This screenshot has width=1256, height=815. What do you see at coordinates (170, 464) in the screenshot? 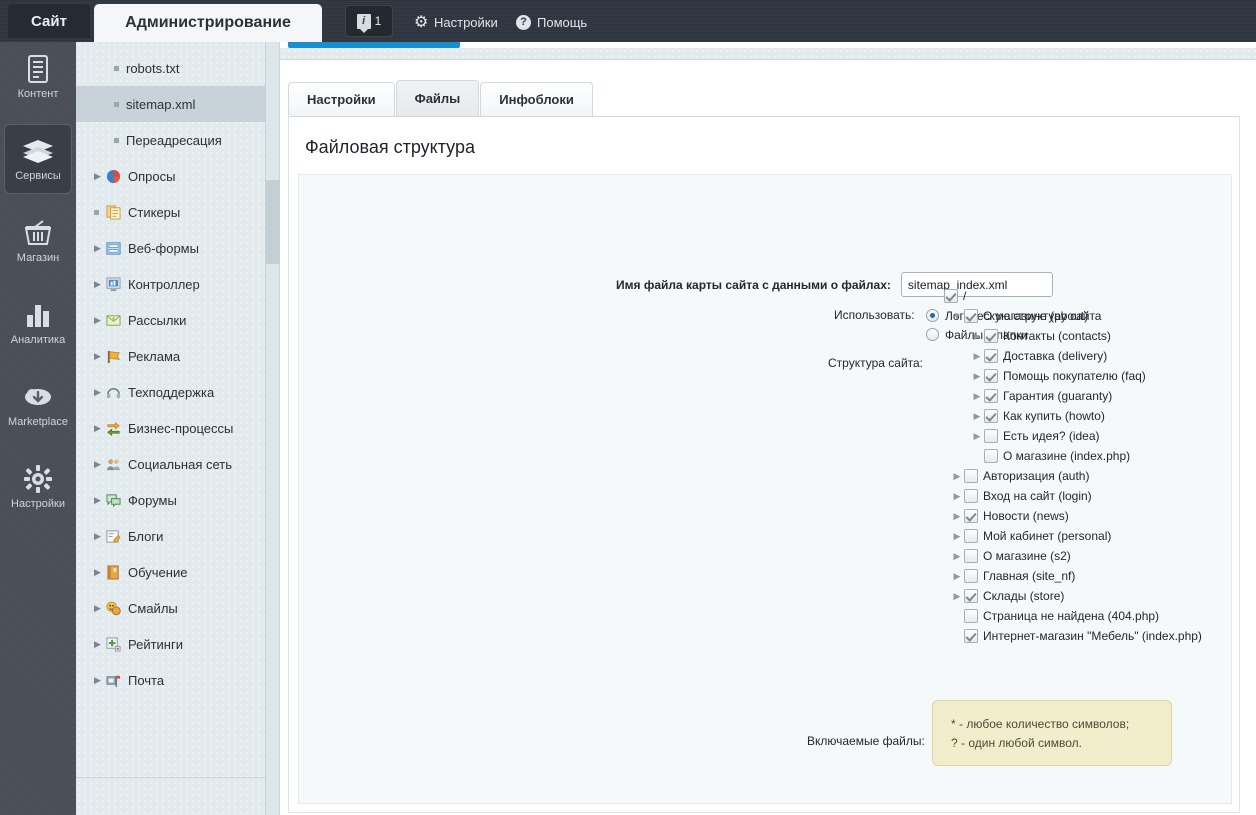
I see `nav-item-12: ▶ Социальная сеть` at bounding box center [170, 464].